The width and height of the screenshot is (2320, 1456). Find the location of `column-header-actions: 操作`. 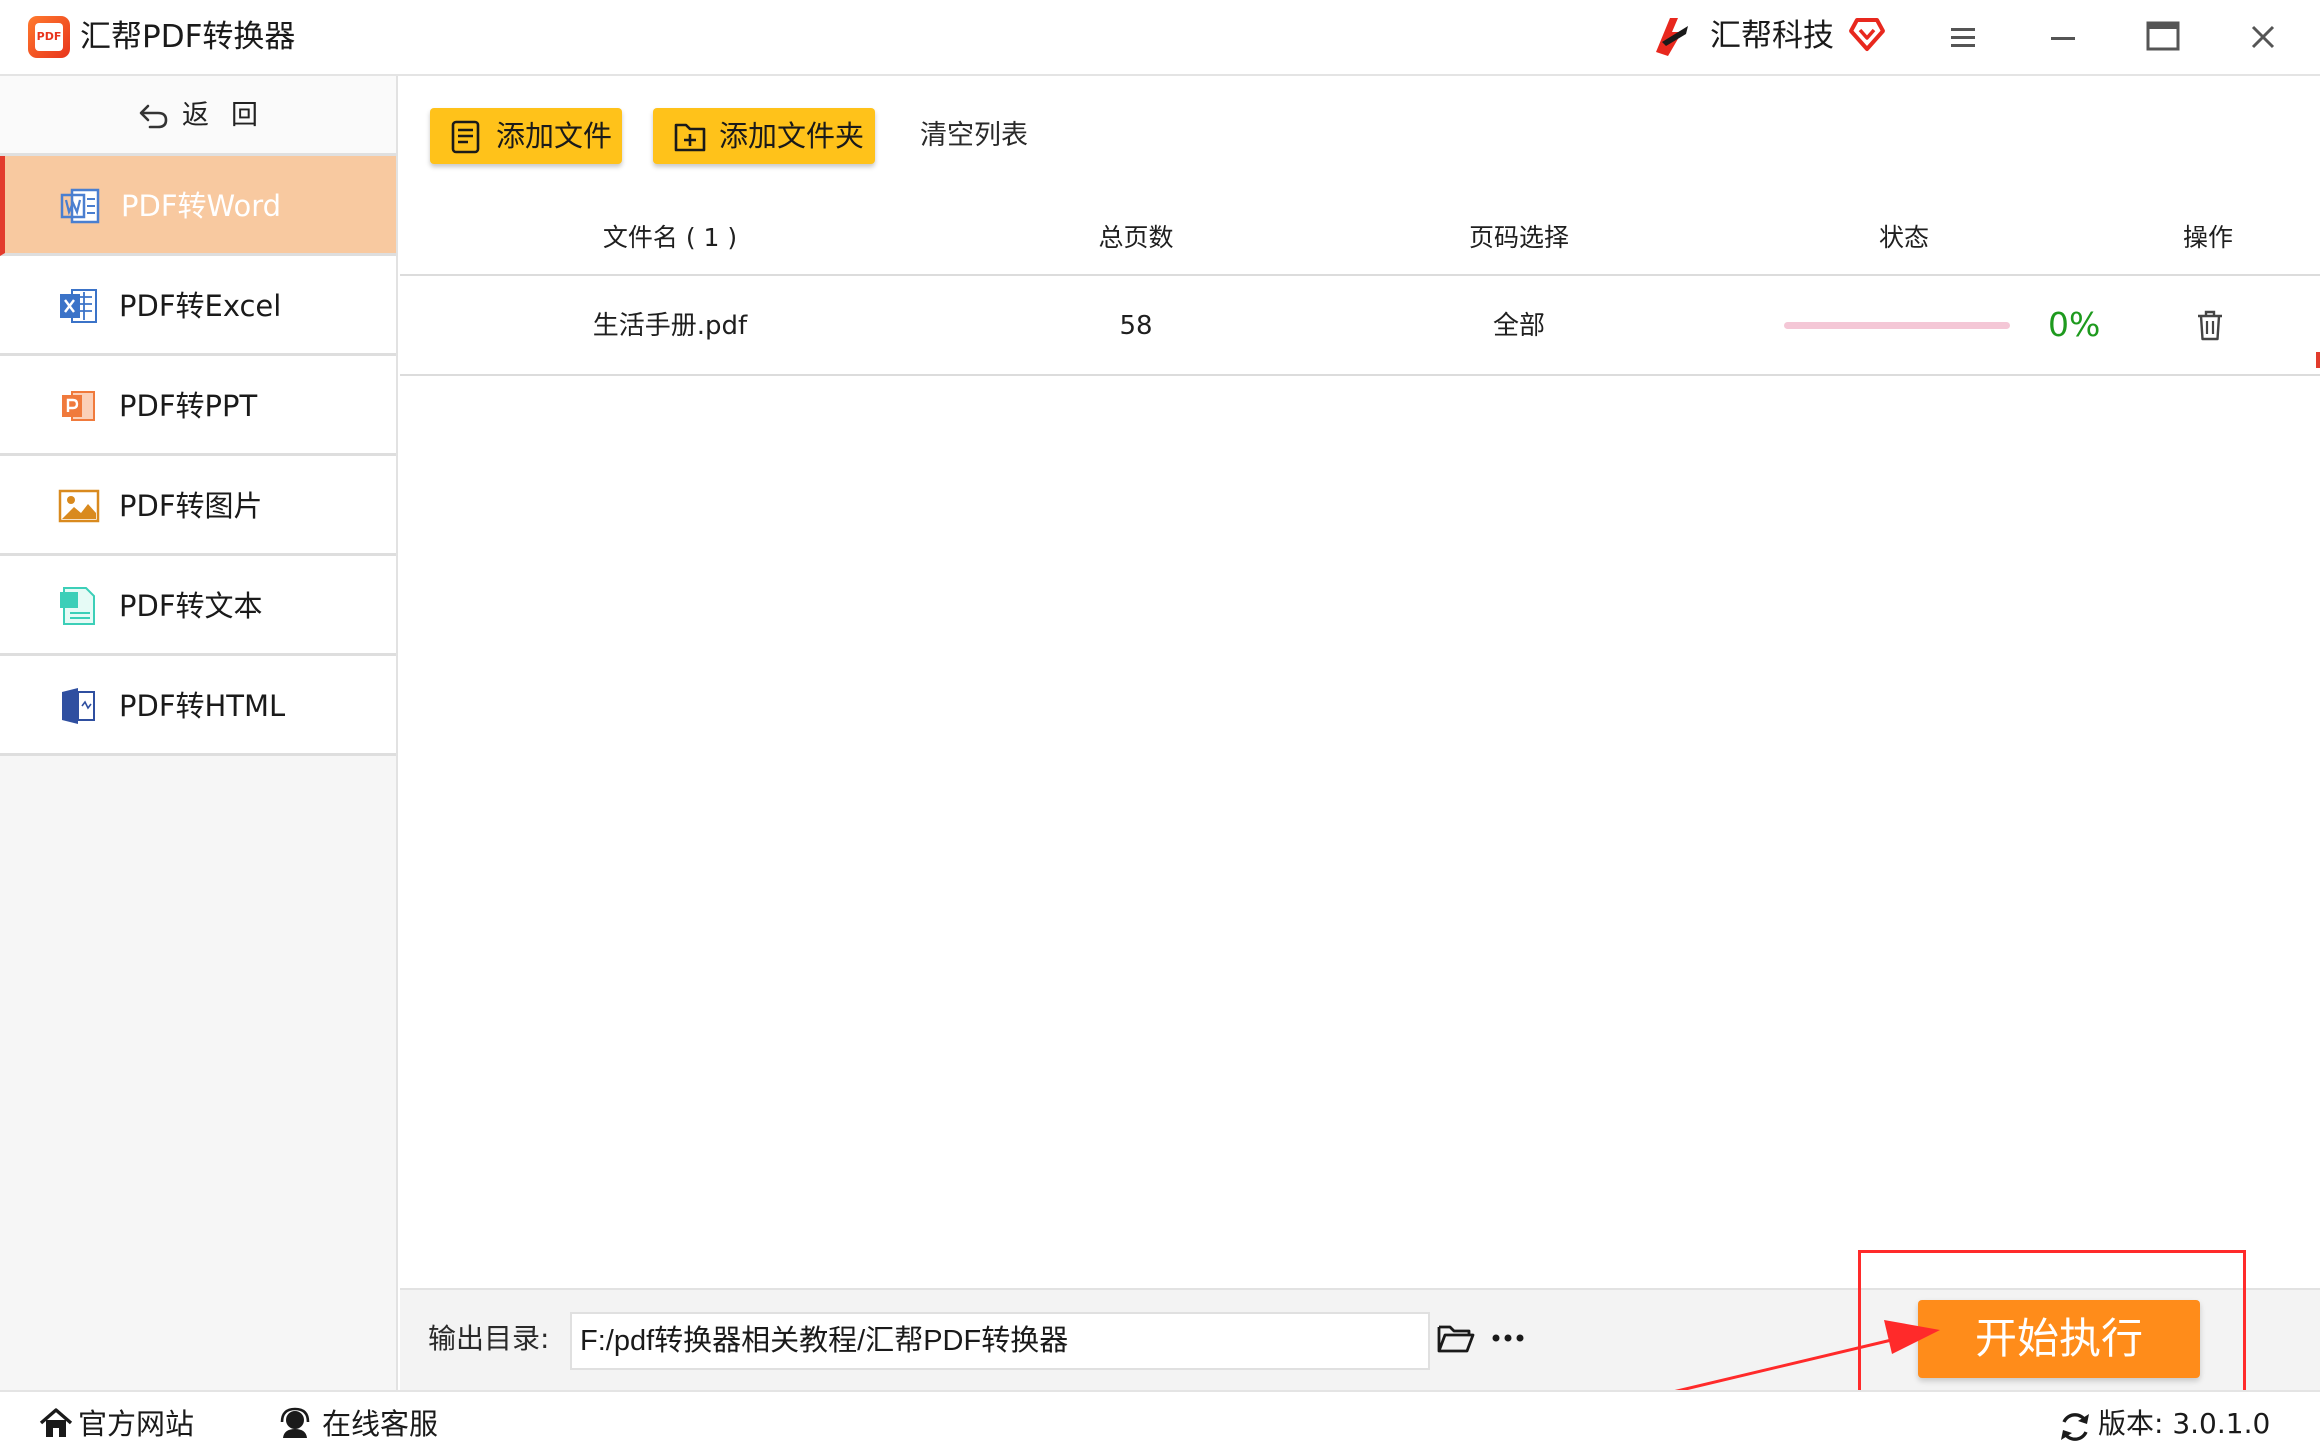

column-header-actions: 操作 is located at coordinates (2208, 237).